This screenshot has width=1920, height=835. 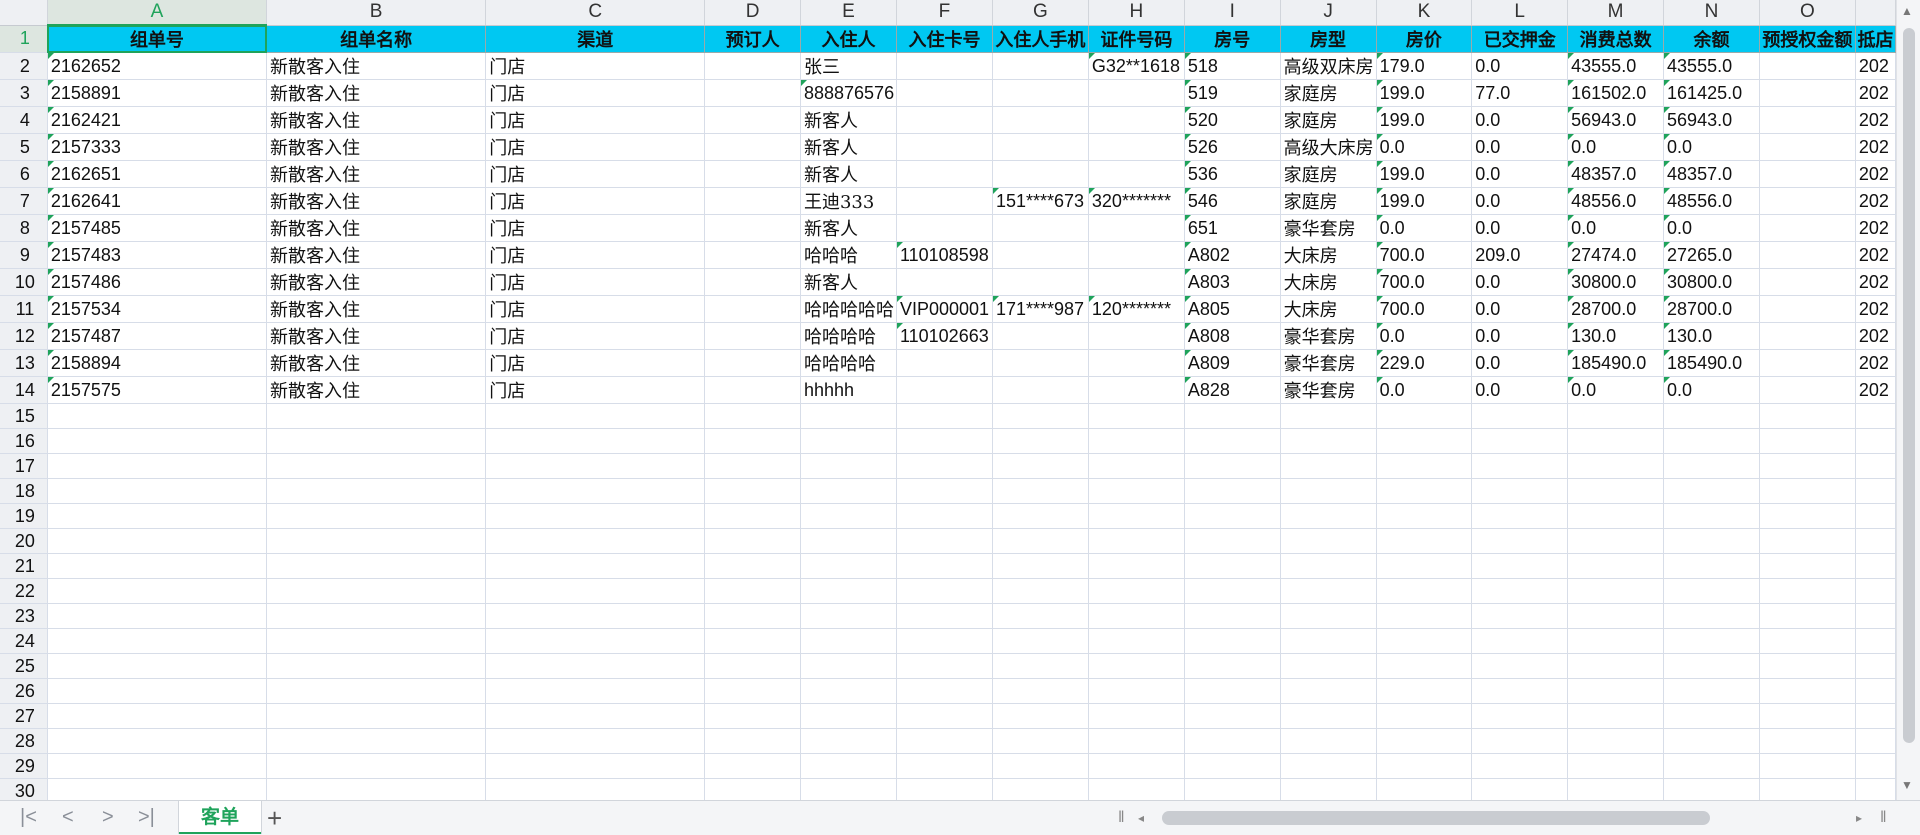 What do you see at coordinates (1232, 120) in the screenshot?
I see `cell: 520` at bounding box center [1232, 120].